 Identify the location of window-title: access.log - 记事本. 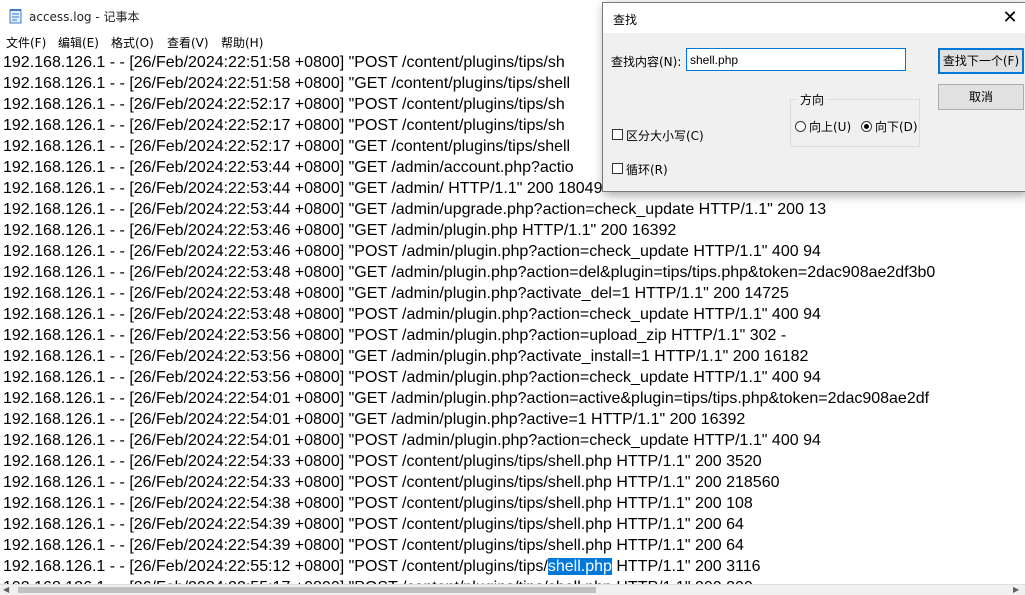
(84, 17).